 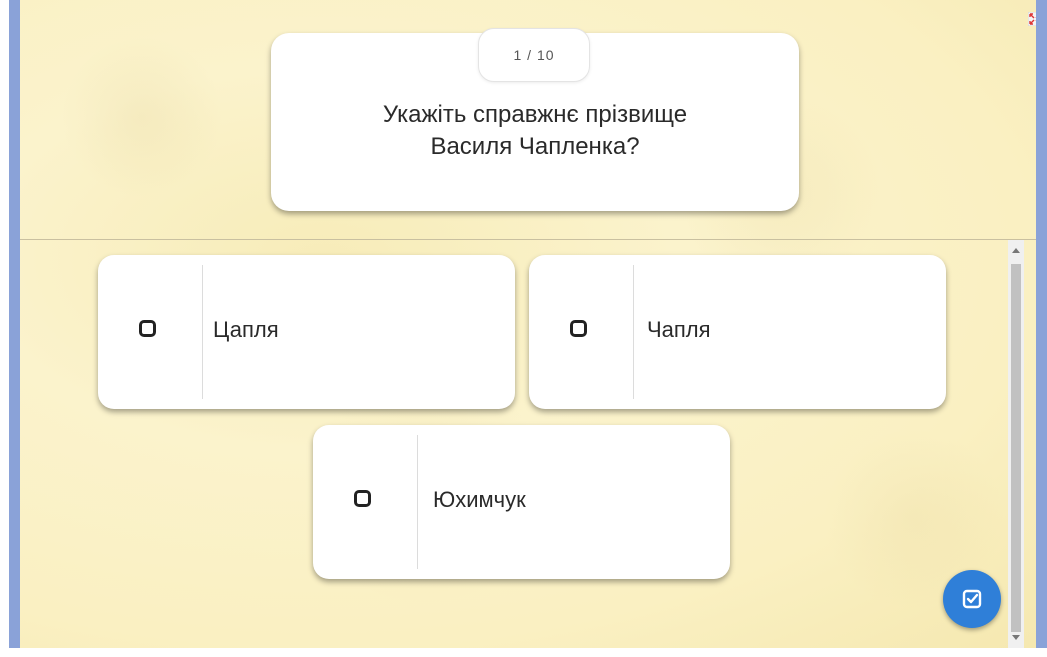 I want to click on answer-option-2: Чапля, so click(x=737, y=332).